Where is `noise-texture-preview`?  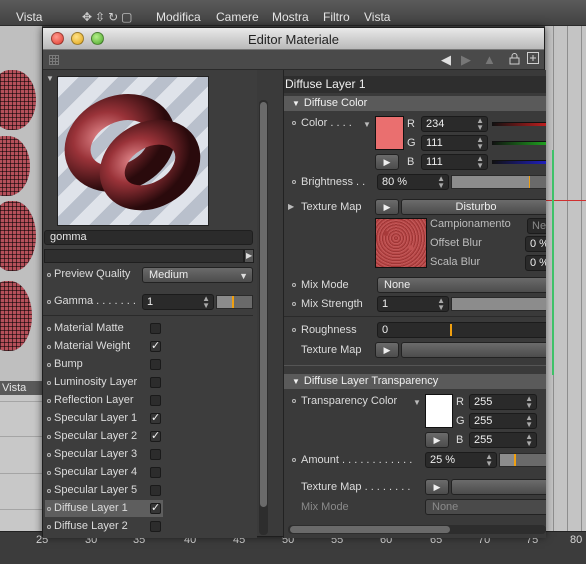 noise-texture-preview is located at coordinates (401, 243).